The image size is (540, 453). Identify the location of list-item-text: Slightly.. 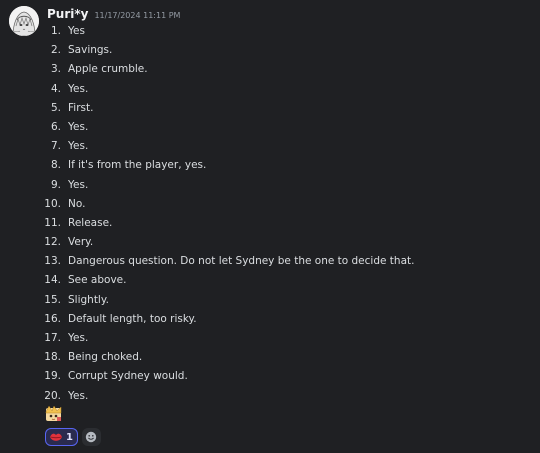
(88, 299).